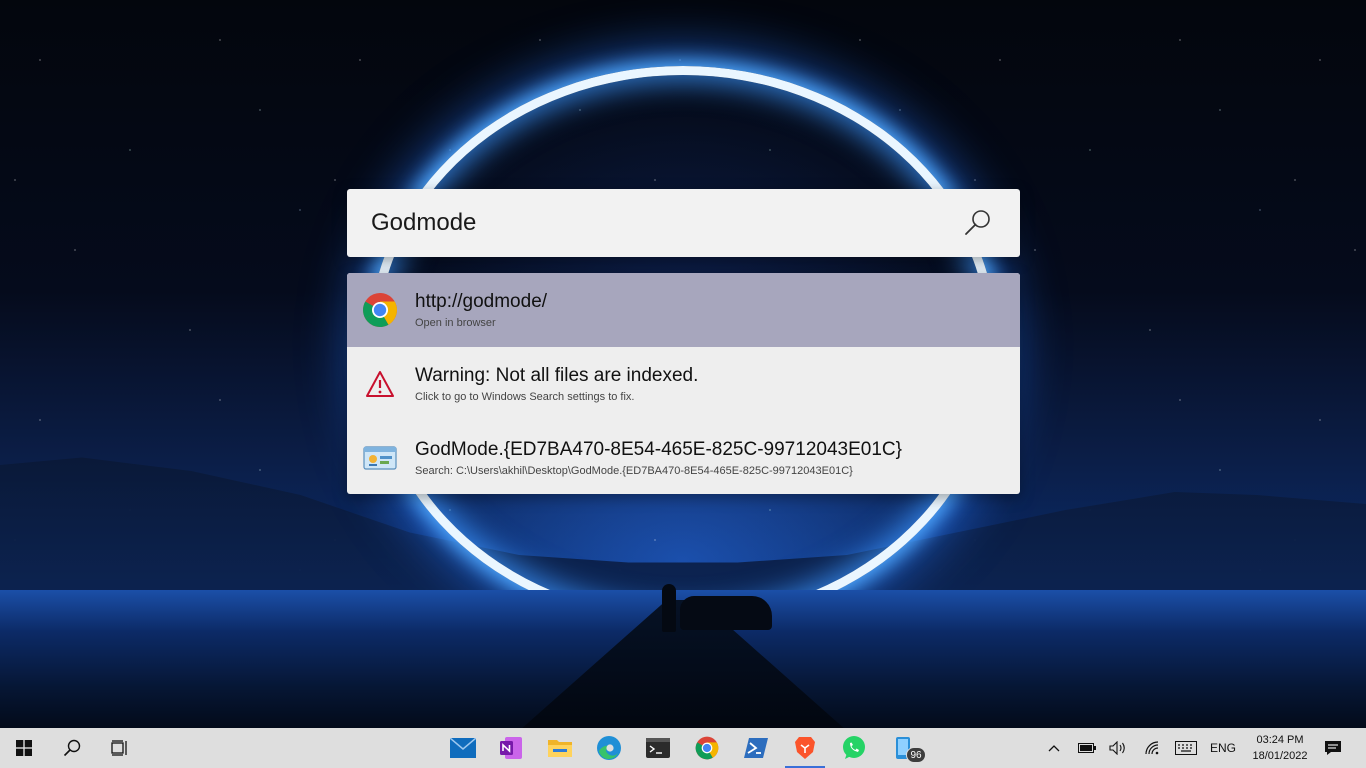 This screenshot has height=768, width=1366. I want to click on volume-button, so click(1118, 748).